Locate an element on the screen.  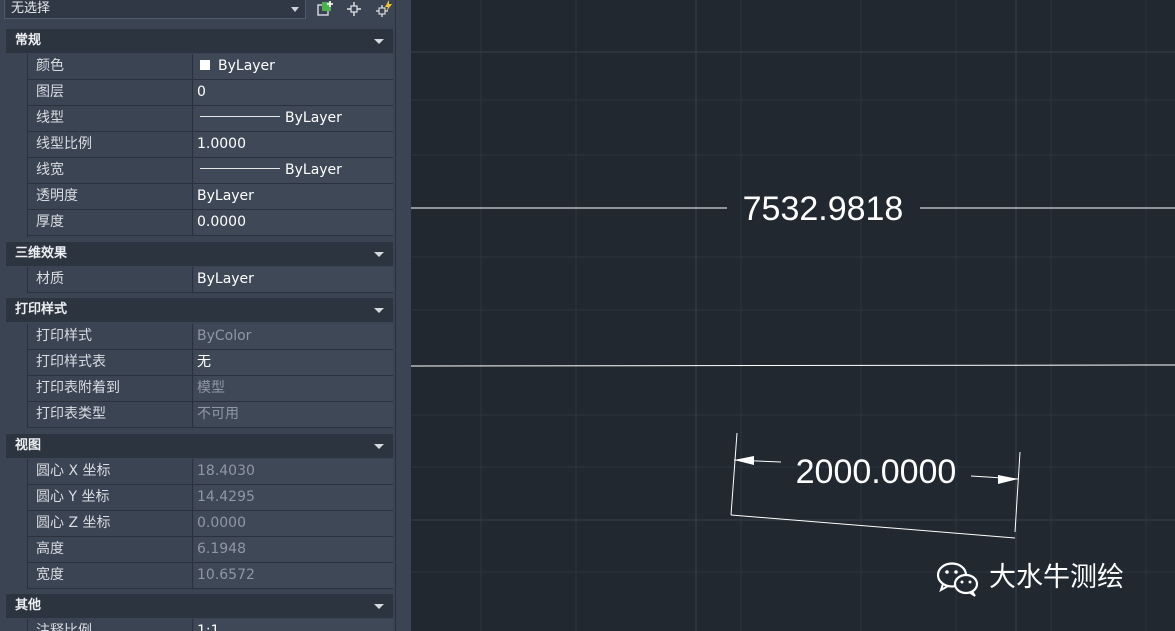
property-value: 6.1948 is located at coordinates (293, 549).